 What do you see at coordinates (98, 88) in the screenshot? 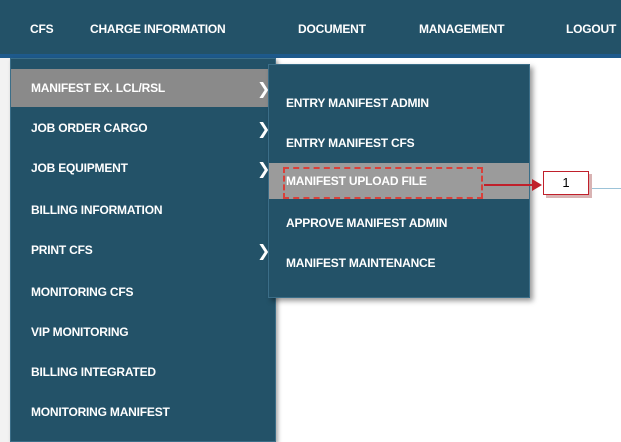
I see `menu-item-label: MANIFEST EX. LCL/RSL` at bounding box center [98, 88].